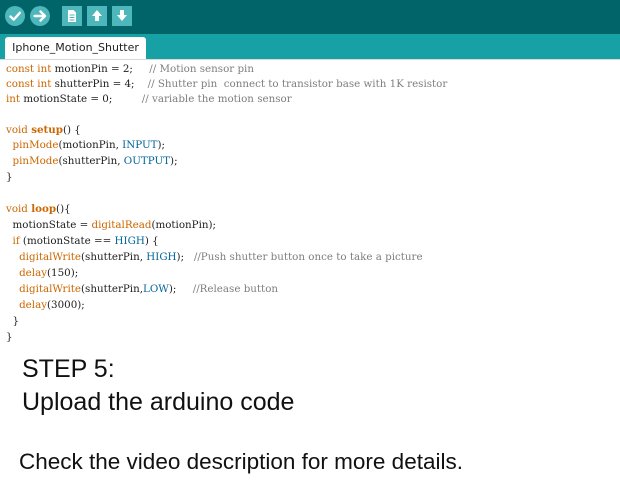  I want to click on new-file-icon, so click(72, 16).